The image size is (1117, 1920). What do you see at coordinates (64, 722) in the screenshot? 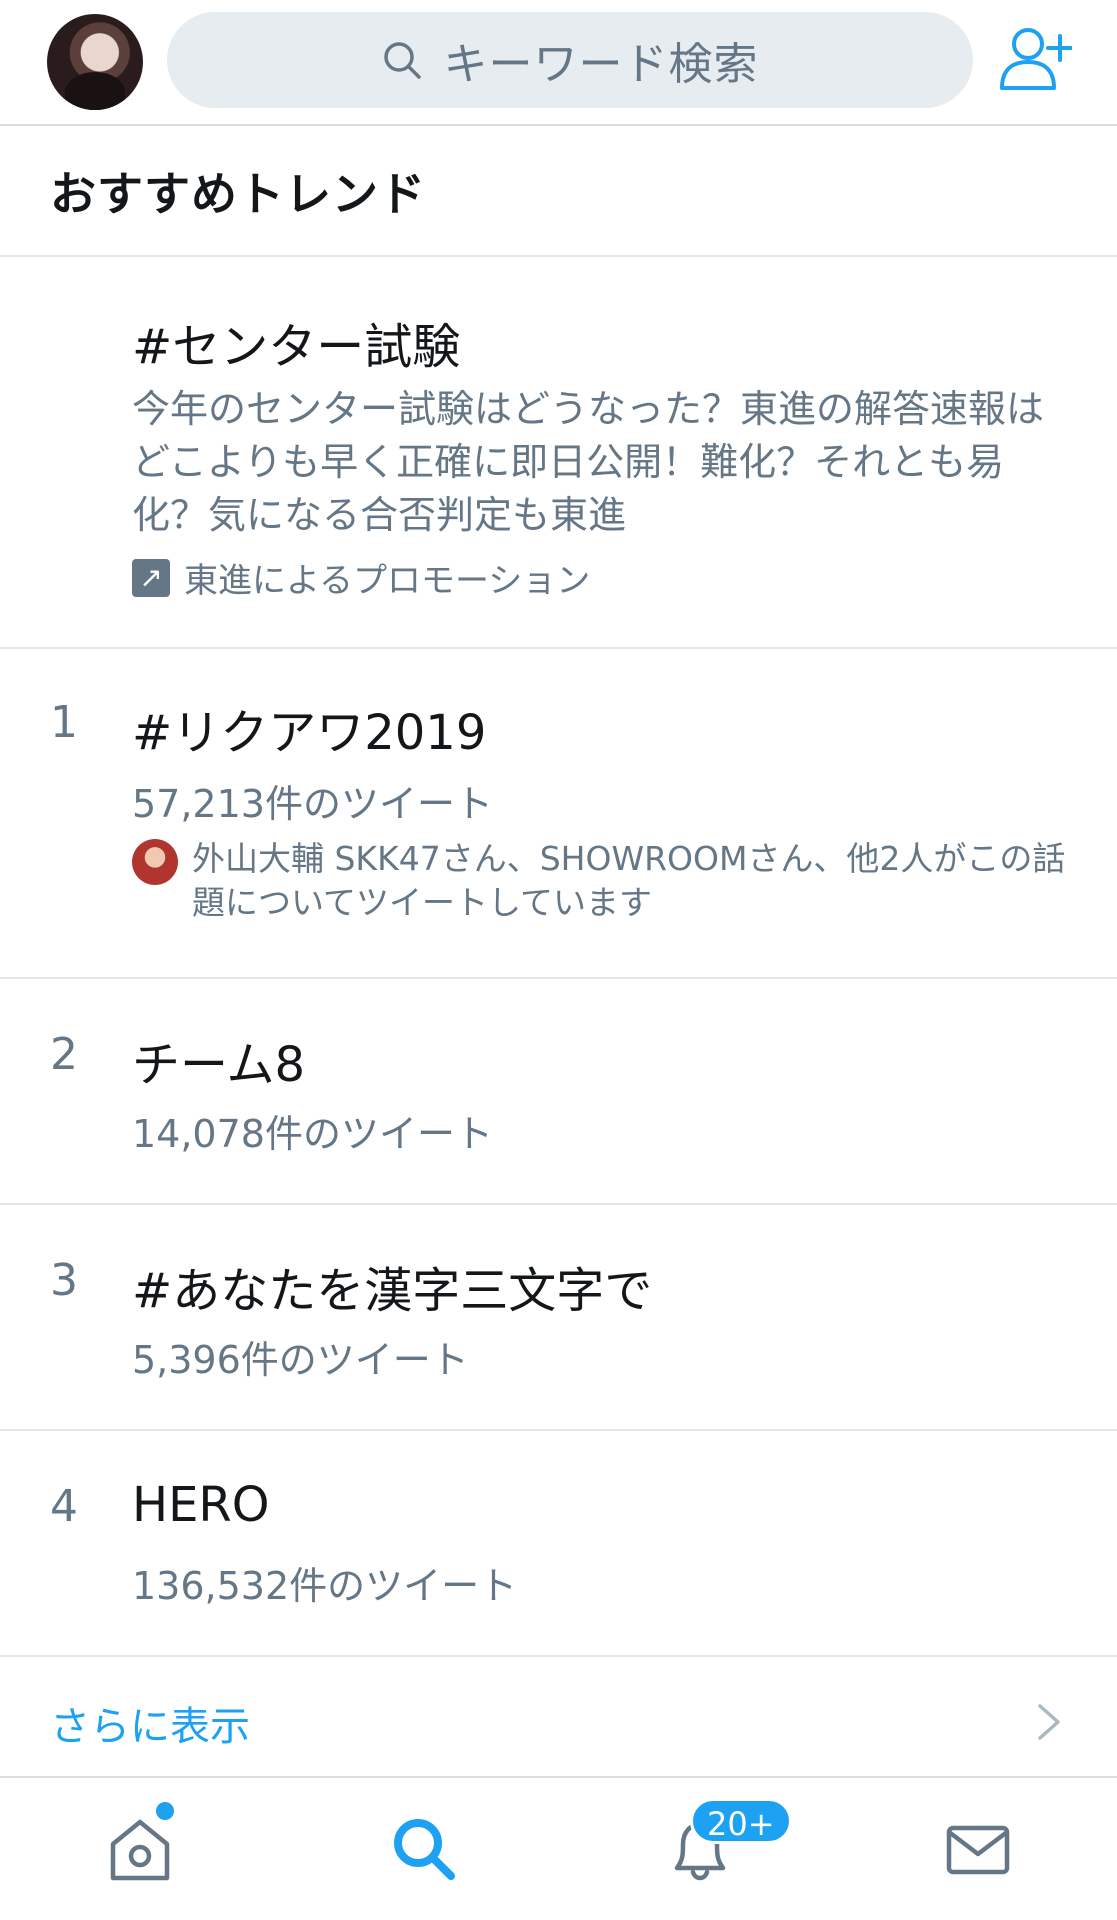
I see `trend-rank: 1` at bounding box center [64, 722].